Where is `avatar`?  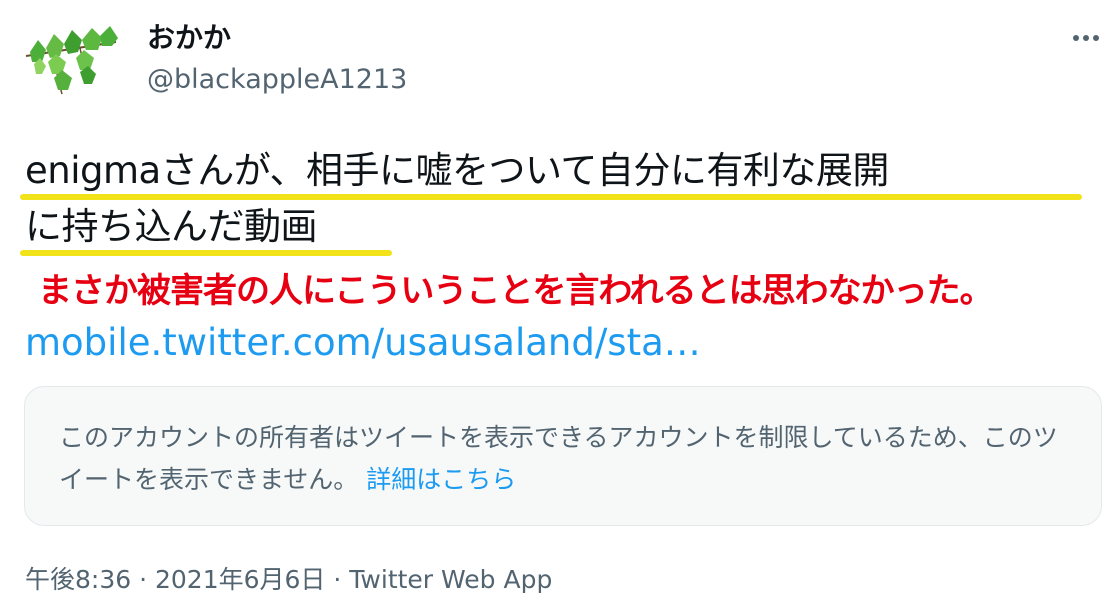 avatar is located at coordinates (71, 63).